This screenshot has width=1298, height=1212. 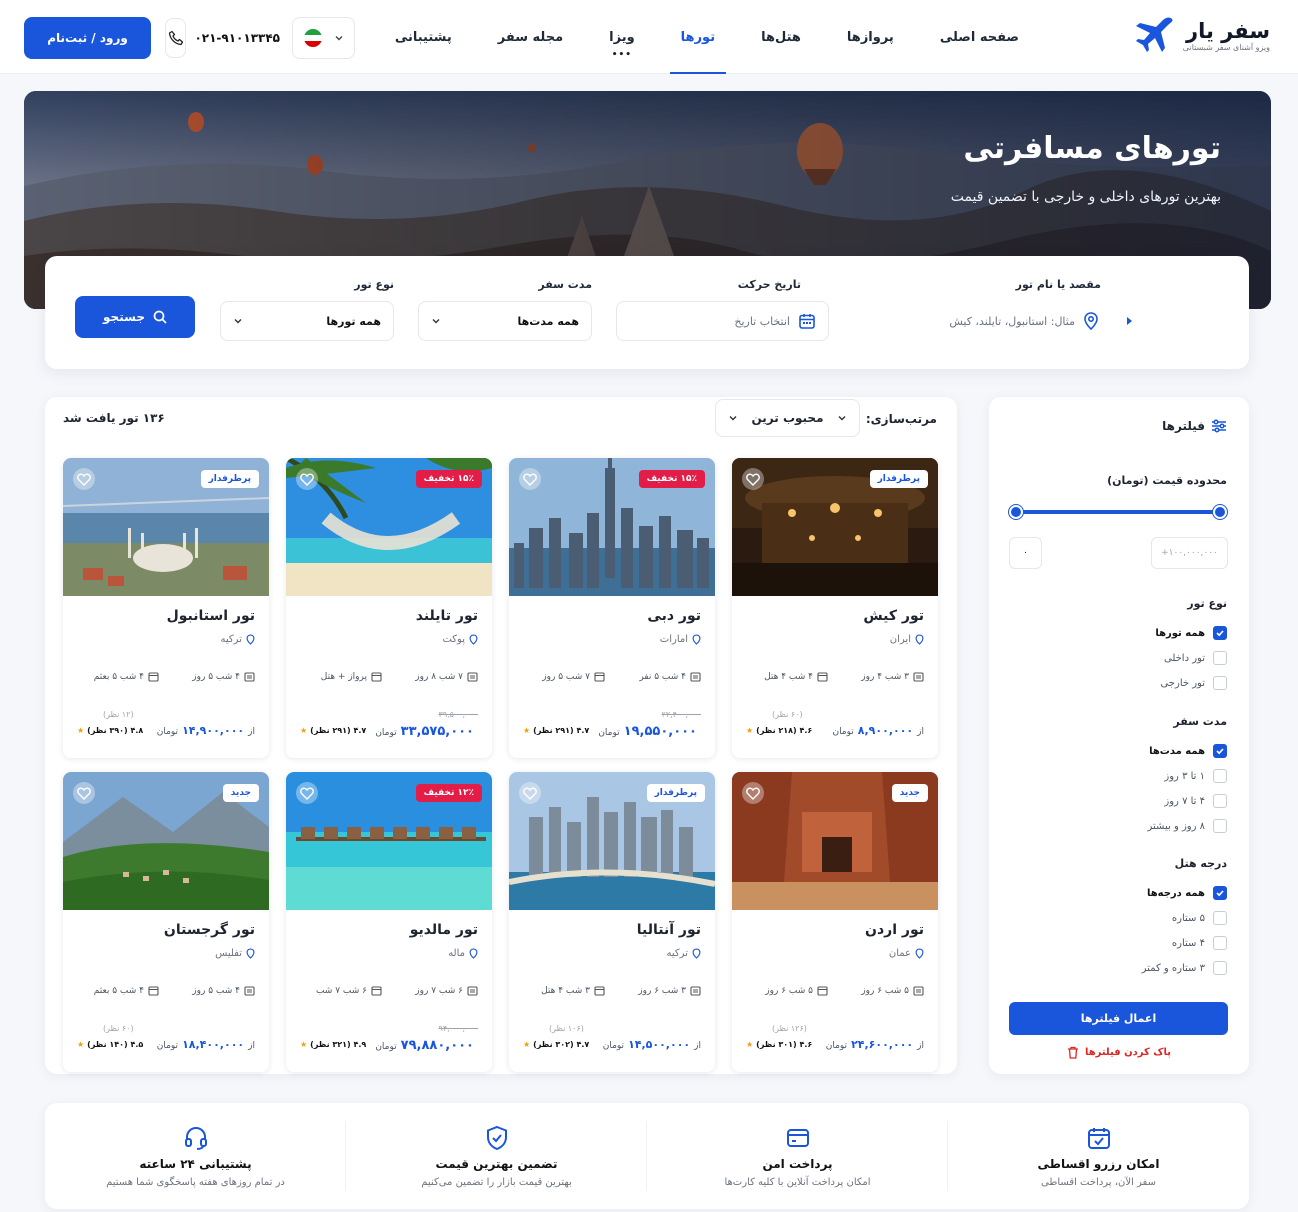 I want to click on logo: سفر یار ویزو آشنای سفر شبستانی, so click(x=1202, y=35).